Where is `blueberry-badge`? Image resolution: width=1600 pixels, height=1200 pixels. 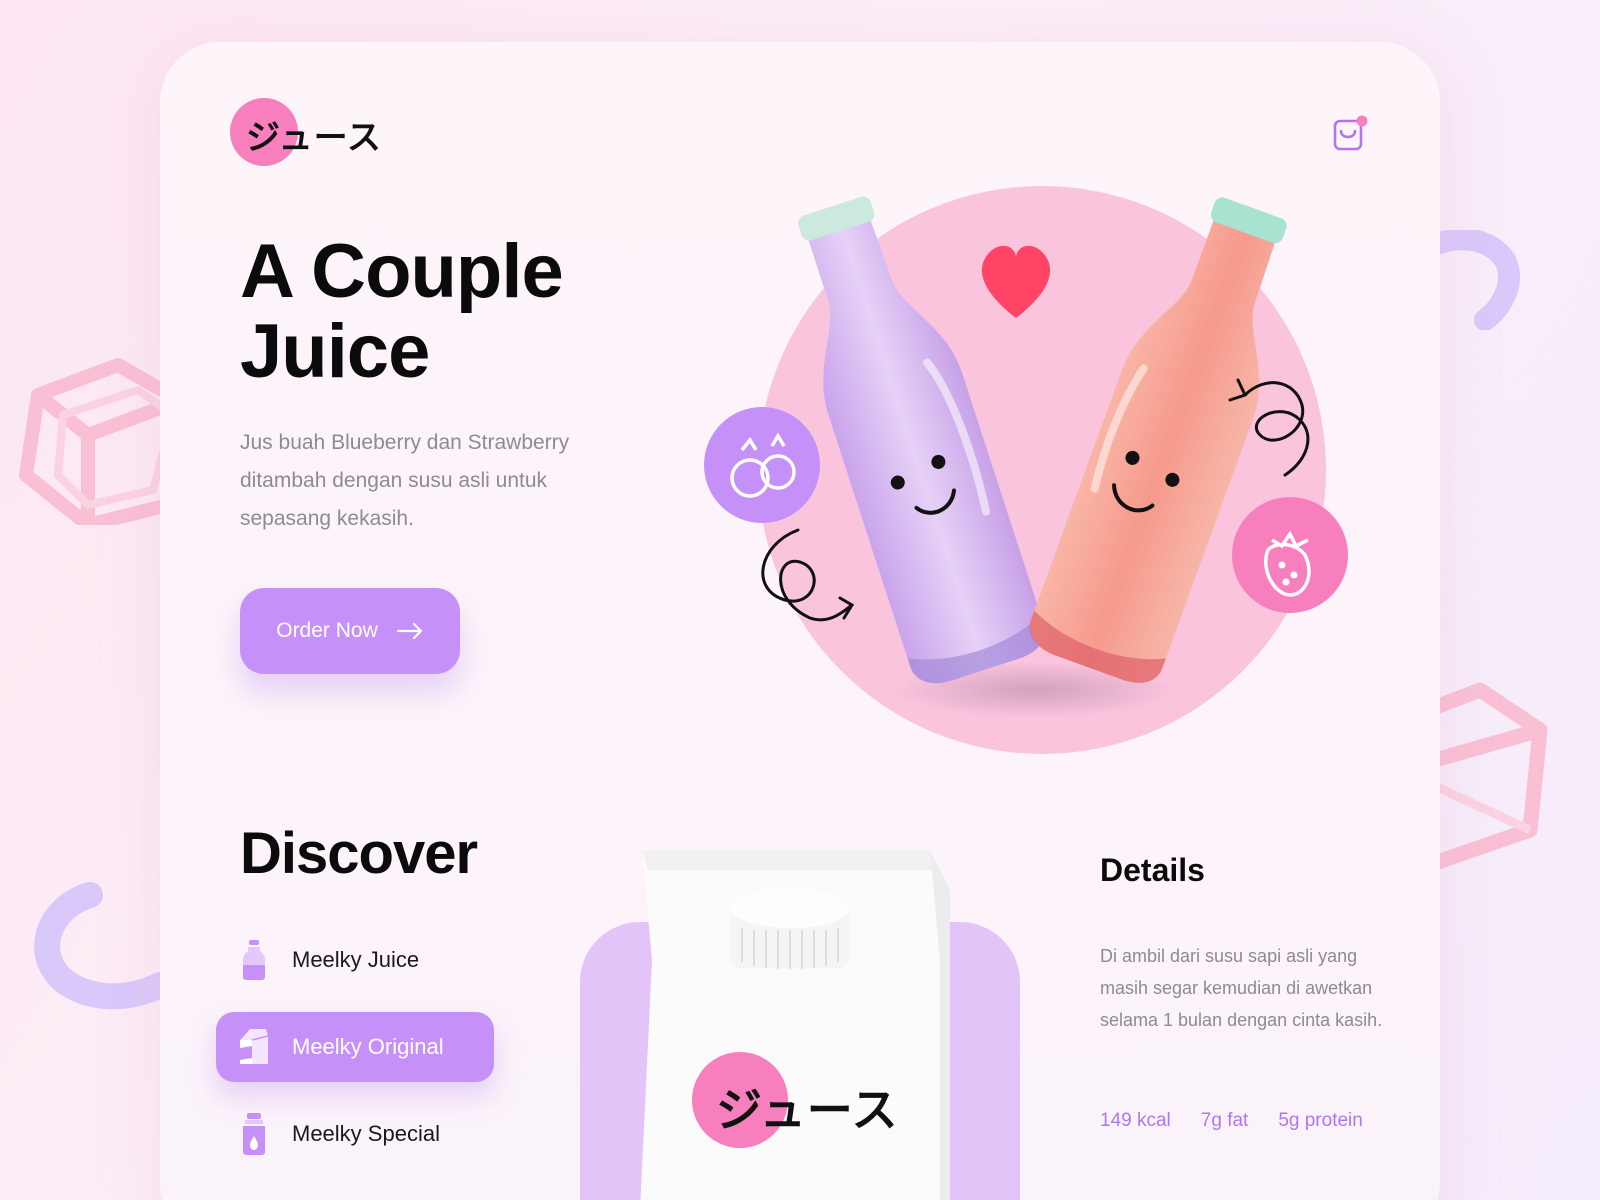
blueberry-badge is located at coordinates (762, 465).